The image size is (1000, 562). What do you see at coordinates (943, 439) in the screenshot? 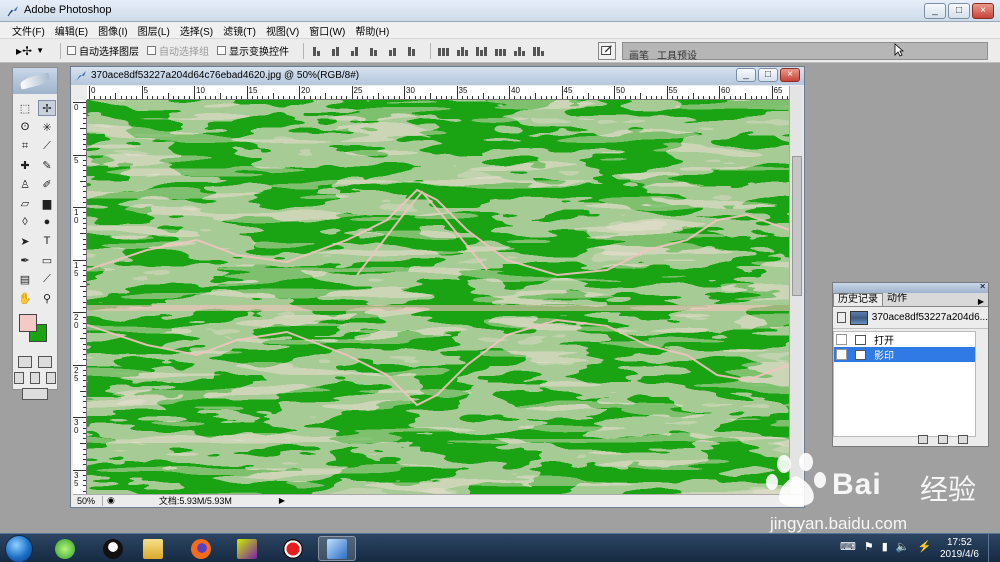
I see `new-snapshot-icon` at bounding box center [943, 439].